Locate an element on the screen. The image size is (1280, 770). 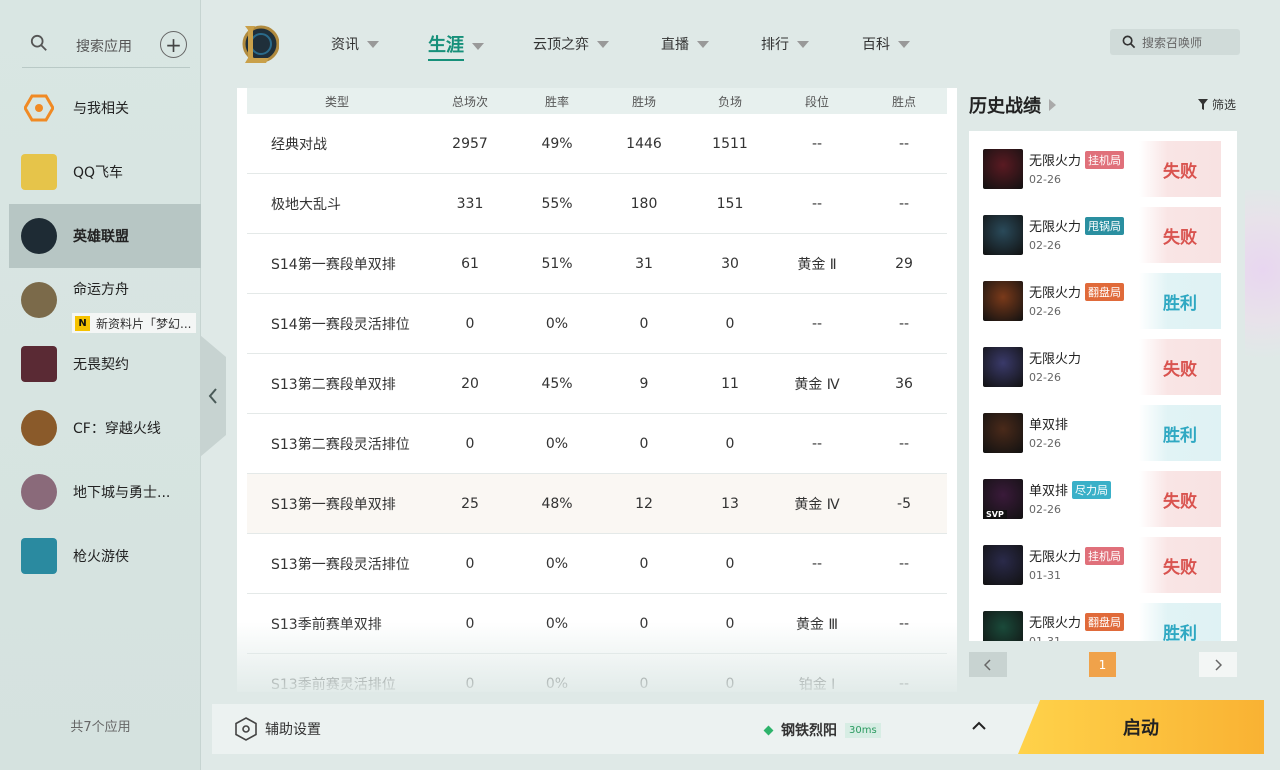
sidebar-collapse-button is located at coordinates (213, 396).